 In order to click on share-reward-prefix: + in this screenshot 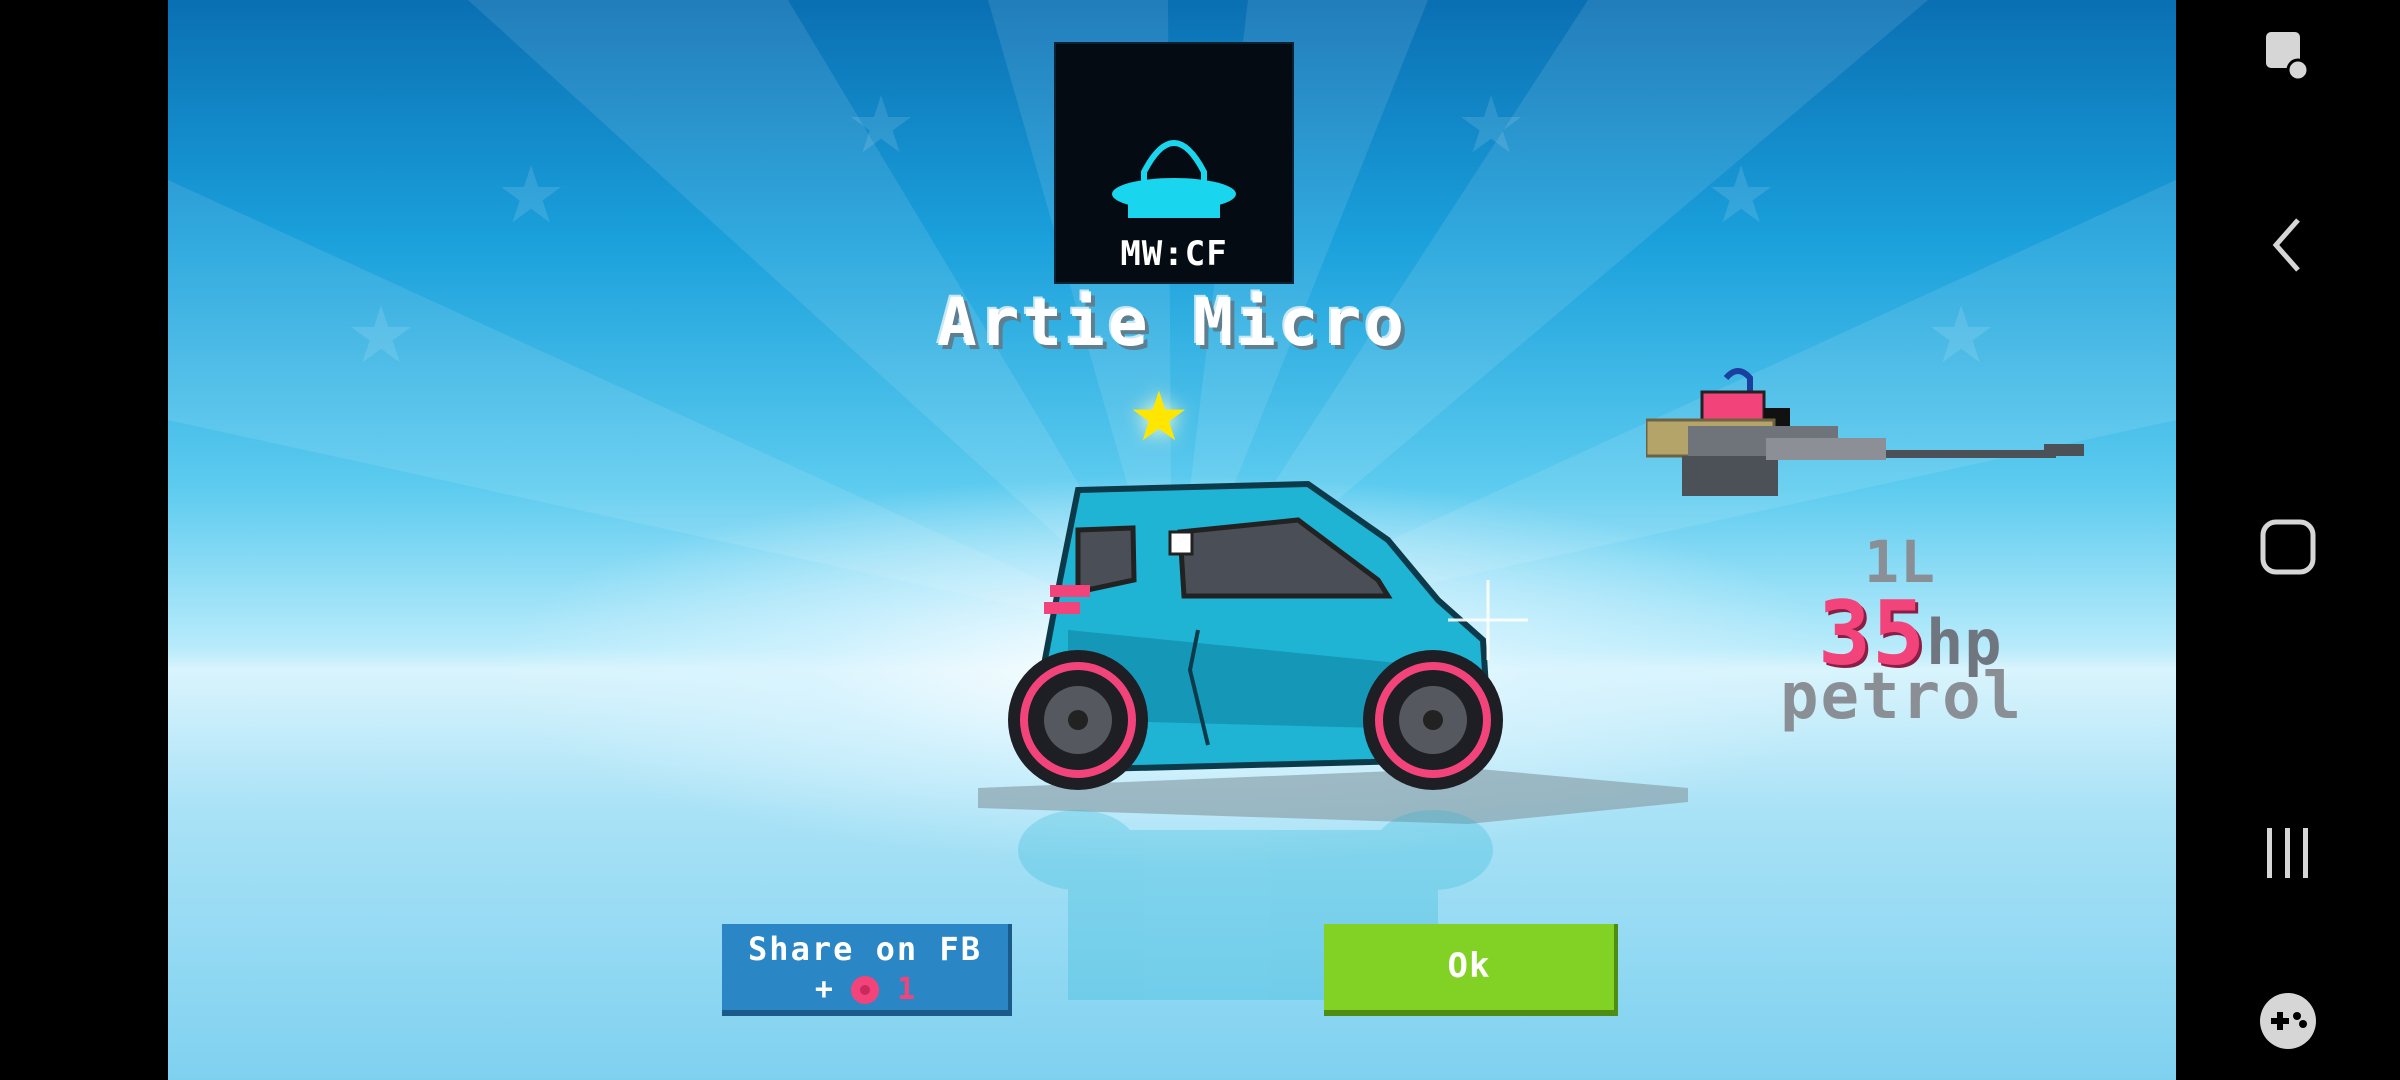, I will do `click(823, 989)`.